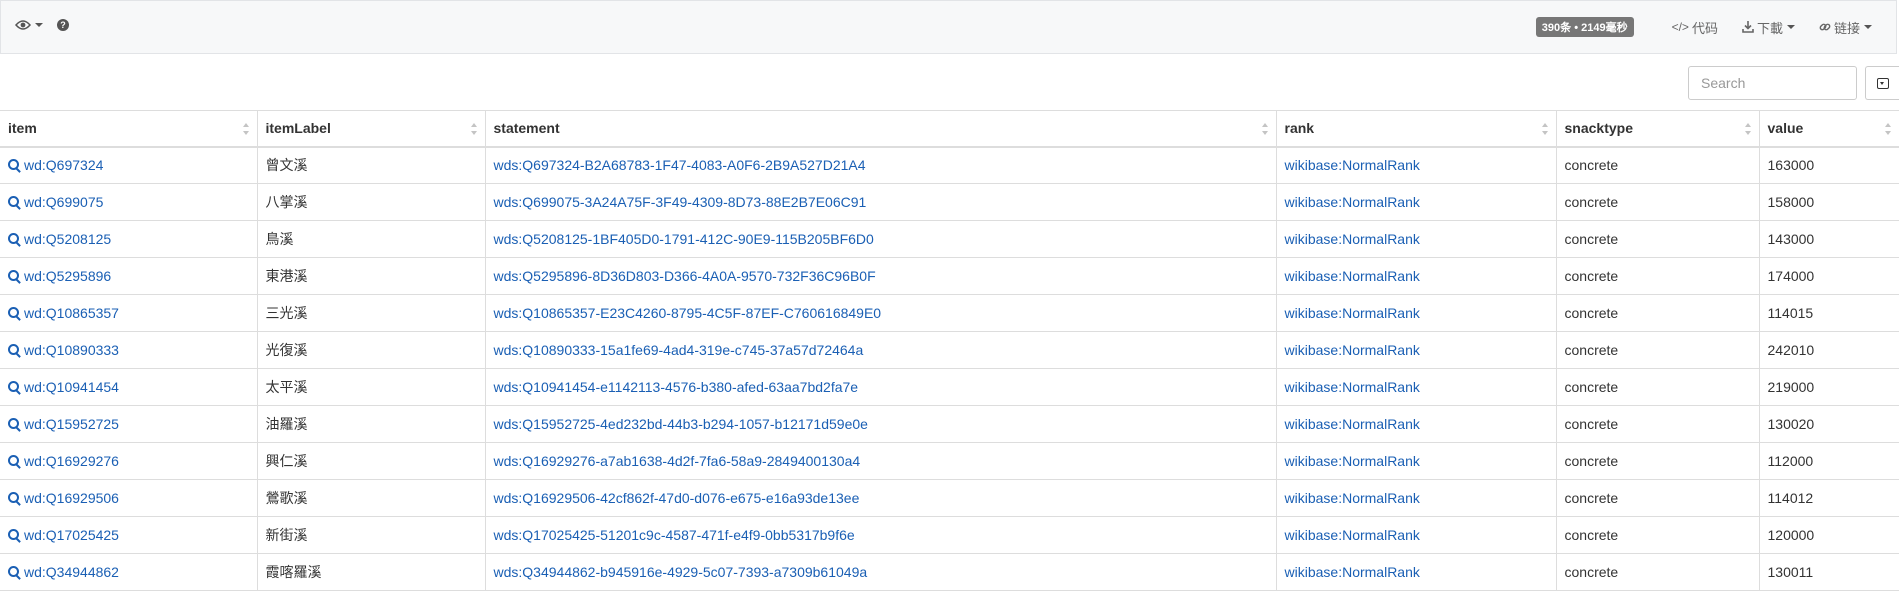  I want to click on link-button-label: 链接, so click(1846, 28).